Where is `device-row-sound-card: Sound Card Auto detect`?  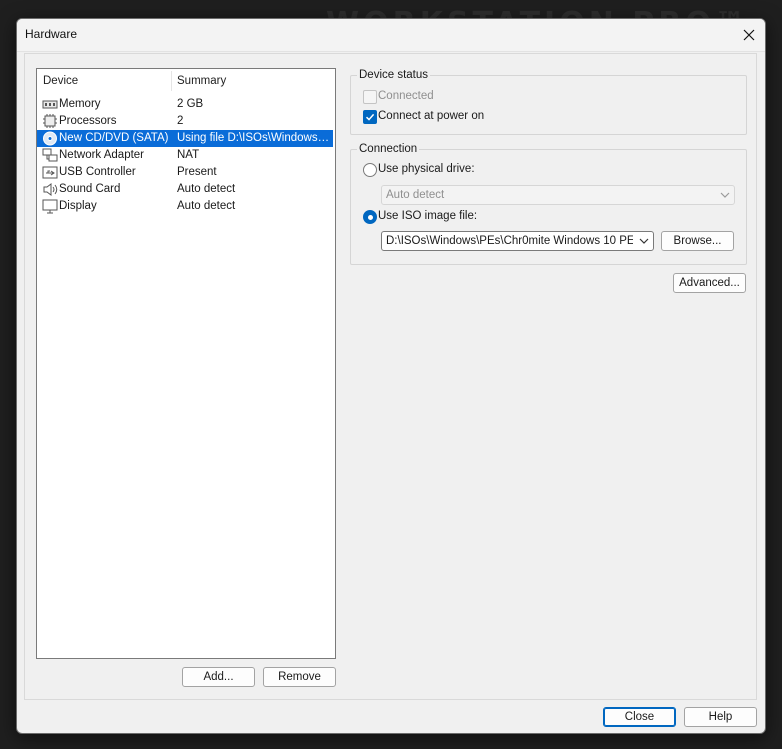
device-row-sound-card: Sound Card Auto detect is located at coordinates (185, 189).